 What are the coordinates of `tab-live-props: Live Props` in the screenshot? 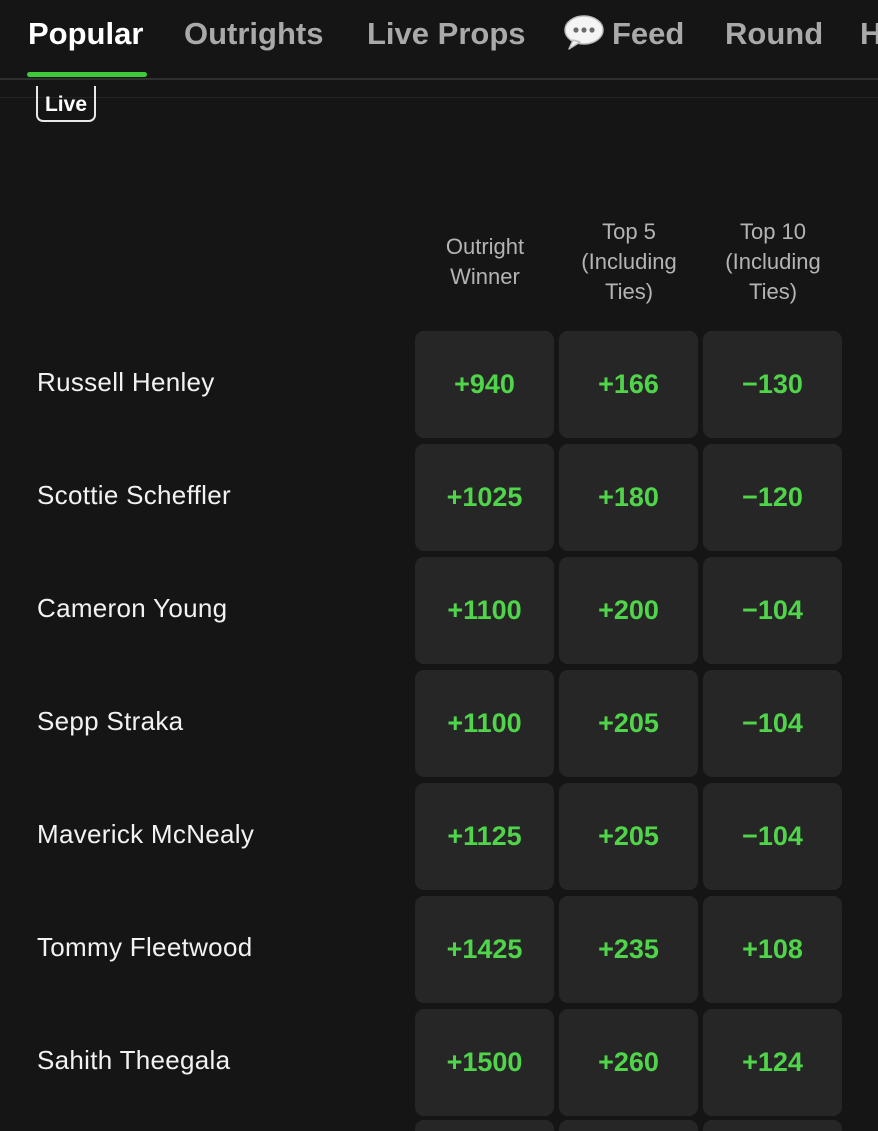 It's located at (446, 34).